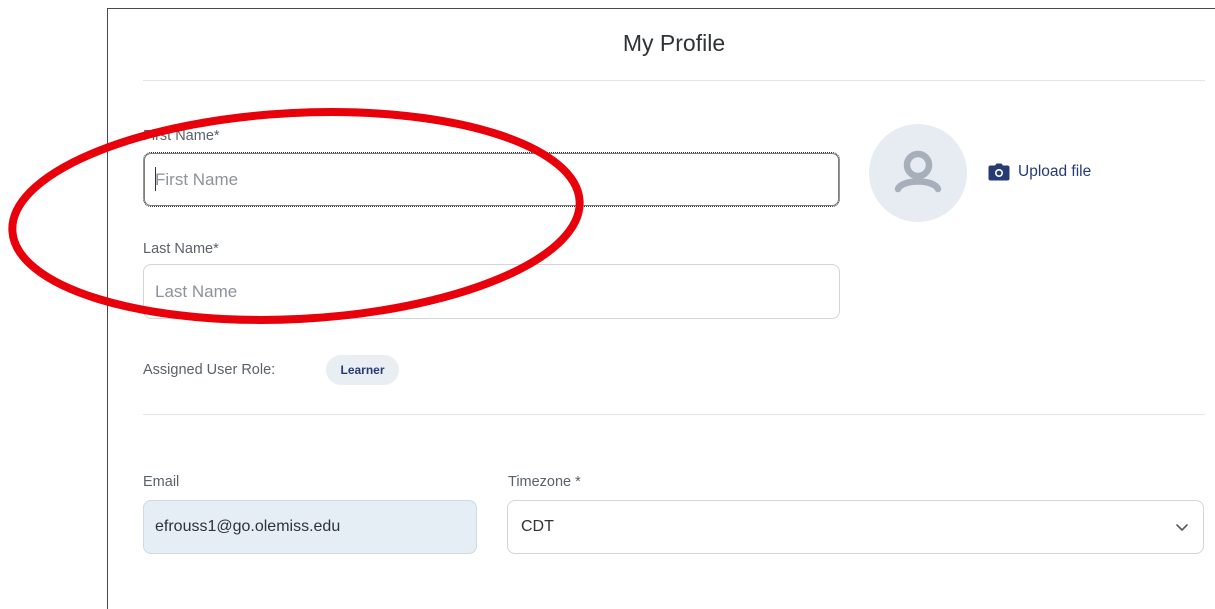 Image resolution: width=1215 pixels, height=609 pixels. Describe the element at coordinates (161, 482) in the screenshot. I see `email-label: Email` at that location.